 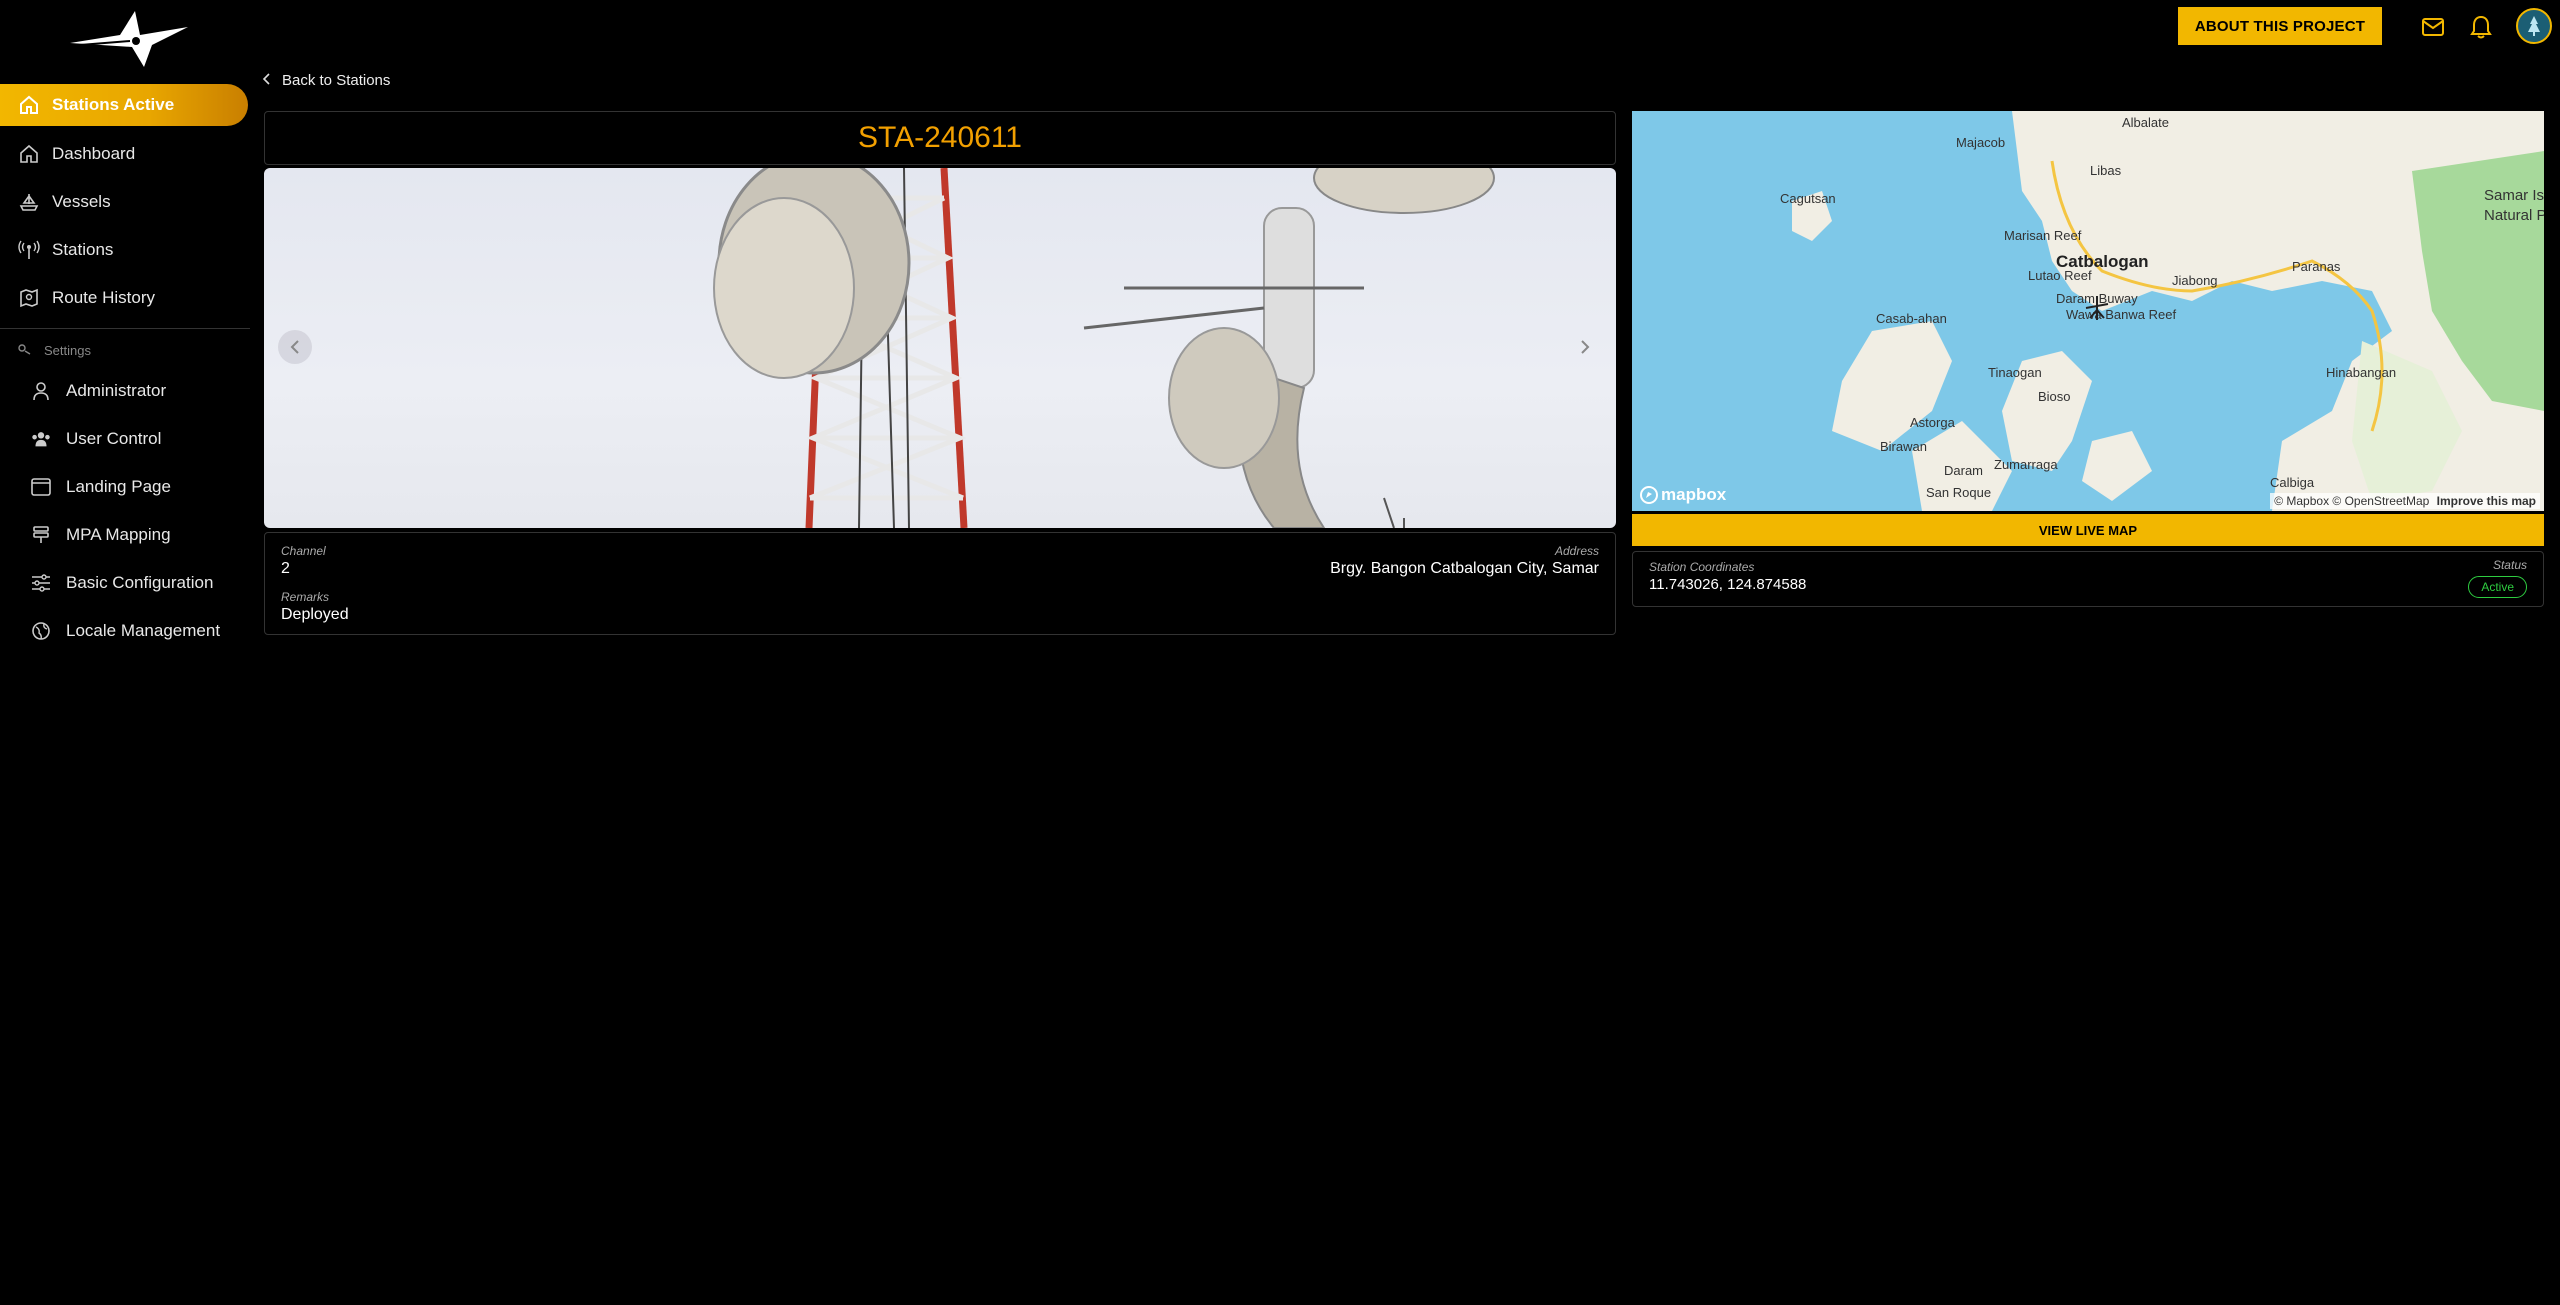 I want to click on mapbox-icon, so click(x=1649, y=495).